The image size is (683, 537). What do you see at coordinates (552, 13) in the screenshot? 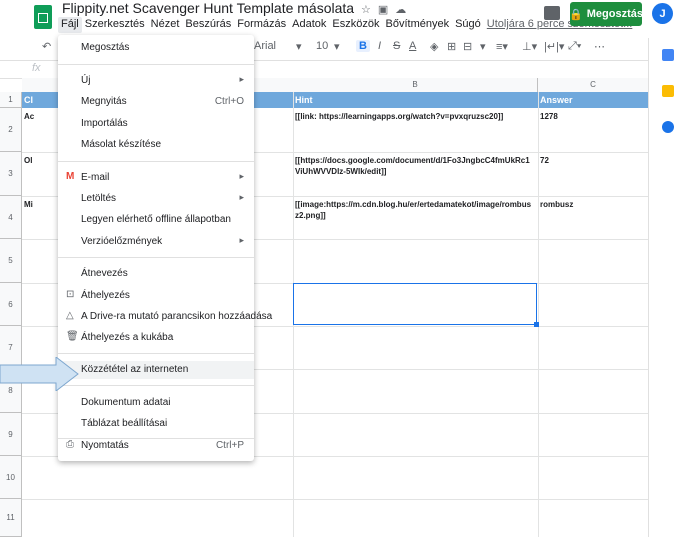
I see `comment-history-icon` at bounding box center [552, 13].